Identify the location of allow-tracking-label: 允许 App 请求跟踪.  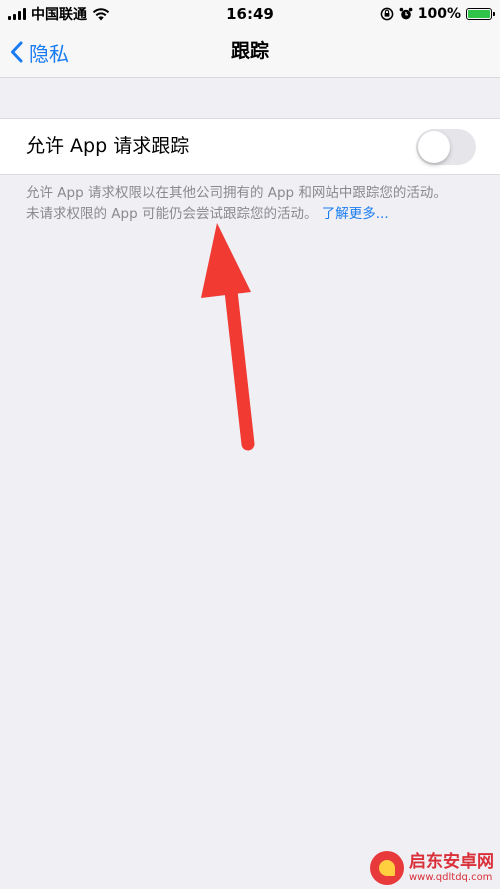
(108, 146).